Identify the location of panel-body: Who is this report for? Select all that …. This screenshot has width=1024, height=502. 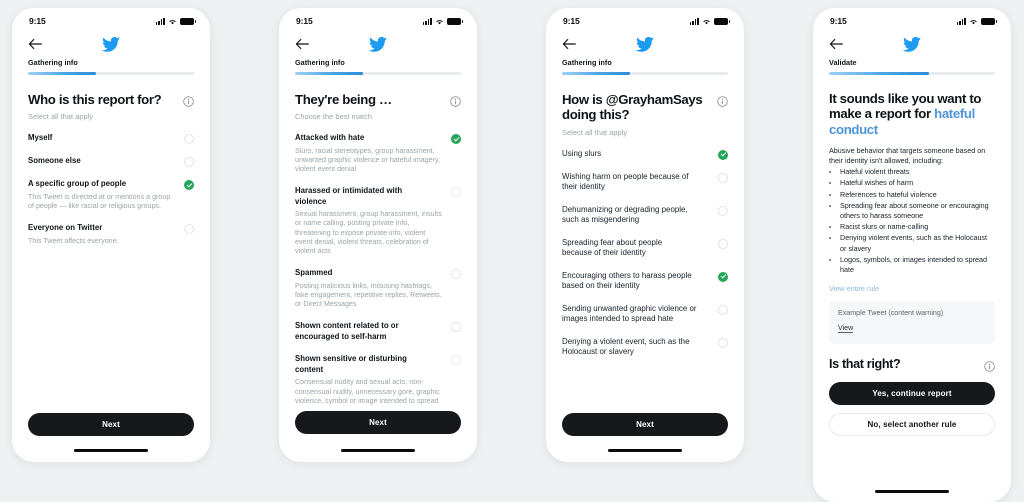
(111, 169).